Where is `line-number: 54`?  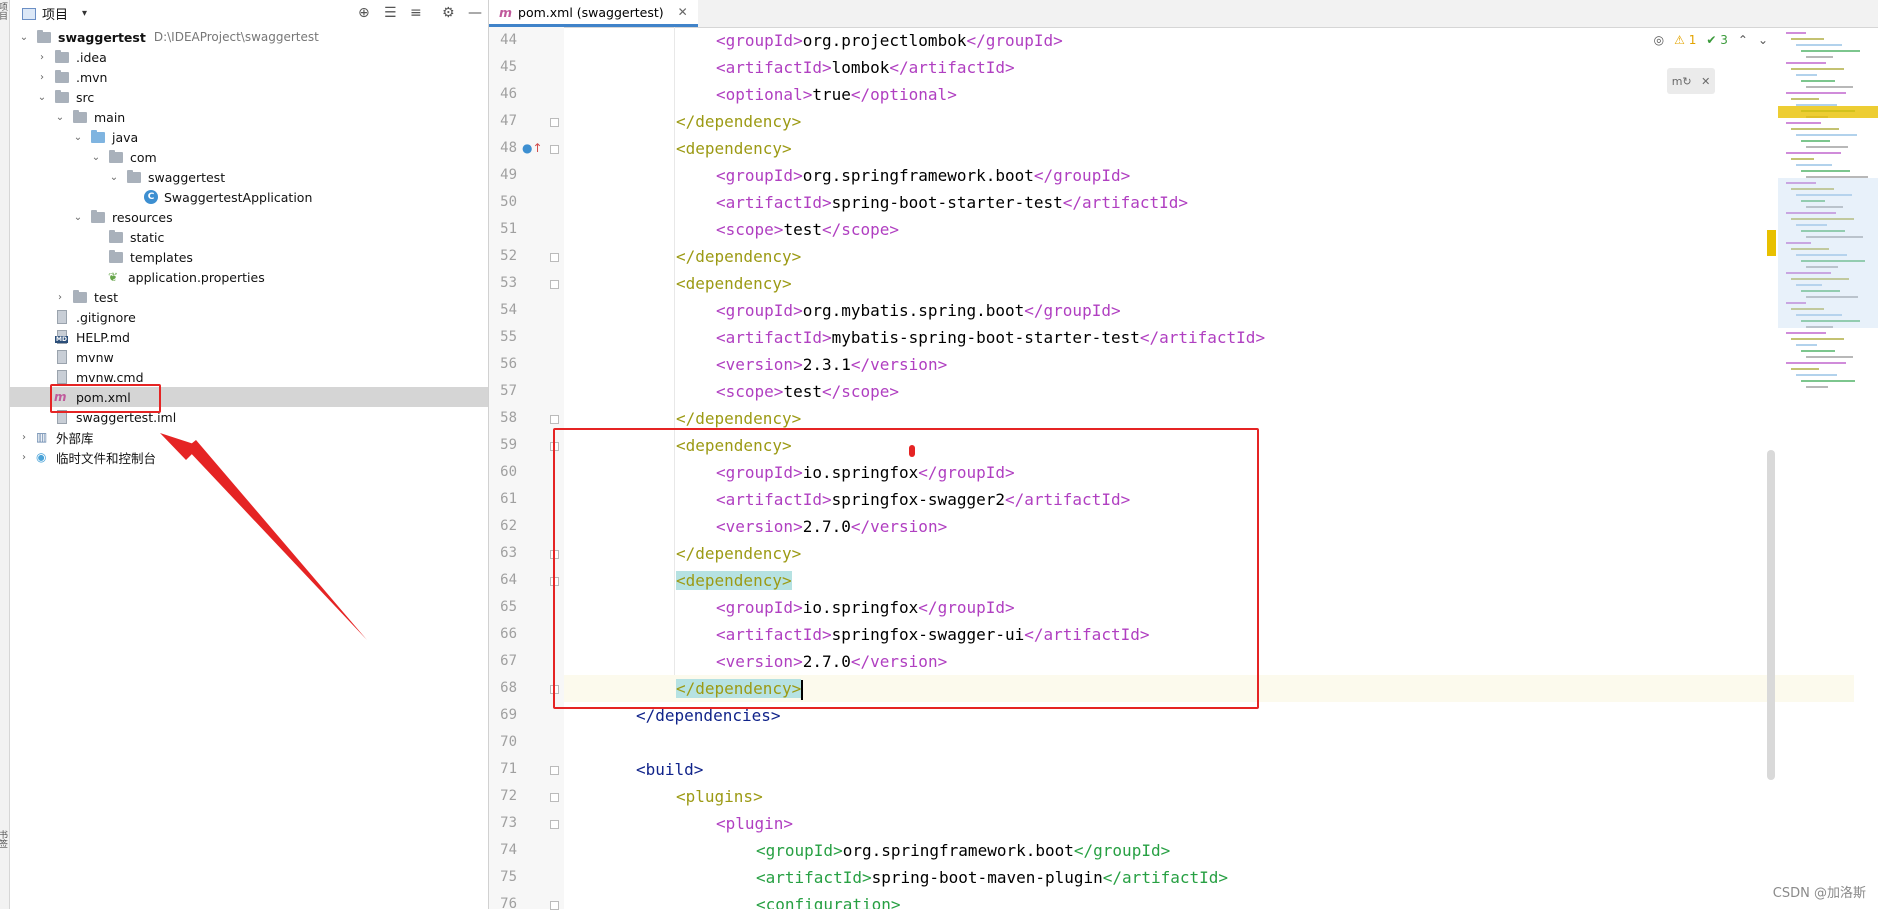 line-number: 54 is located at coordinates (508, 310).